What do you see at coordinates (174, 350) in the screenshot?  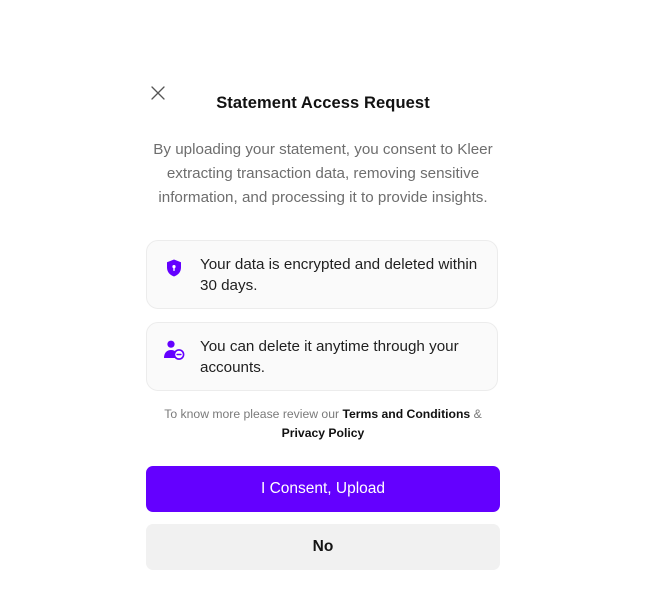 I see `user-remove-icon` at bounding box center [174, 350].